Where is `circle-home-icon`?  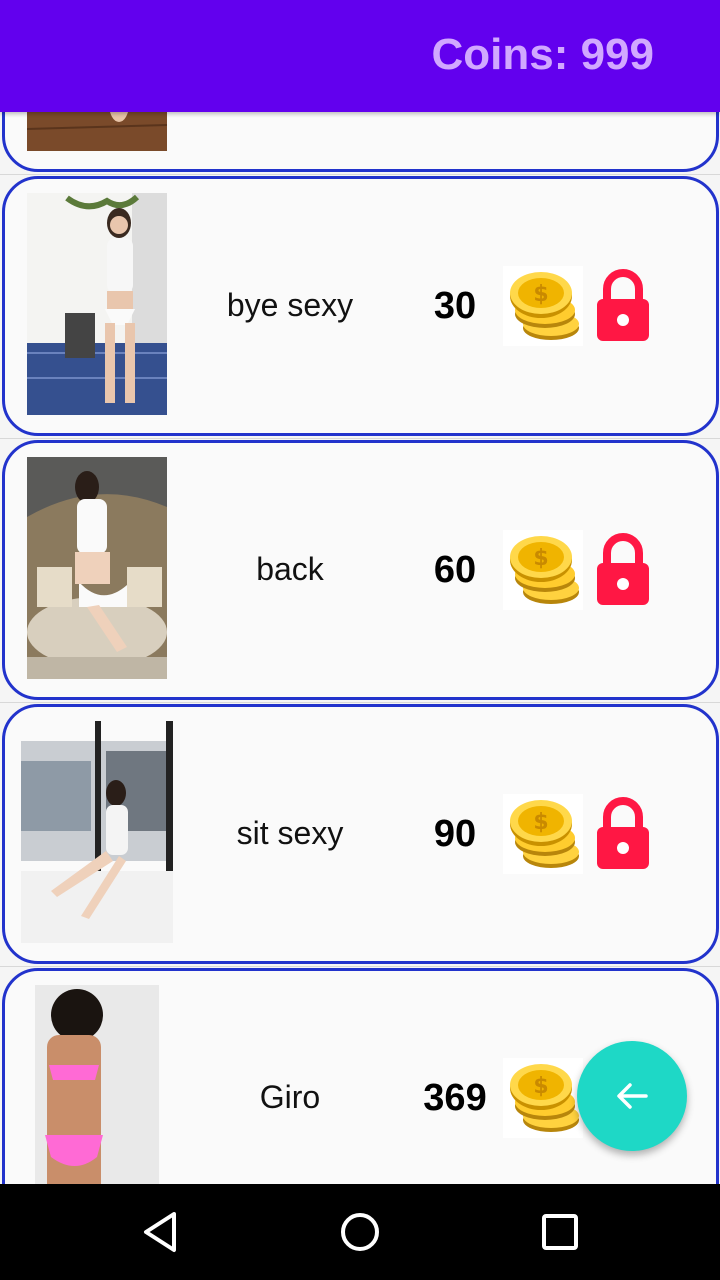
circle-home-icon is located at coordinates (360, 1232).